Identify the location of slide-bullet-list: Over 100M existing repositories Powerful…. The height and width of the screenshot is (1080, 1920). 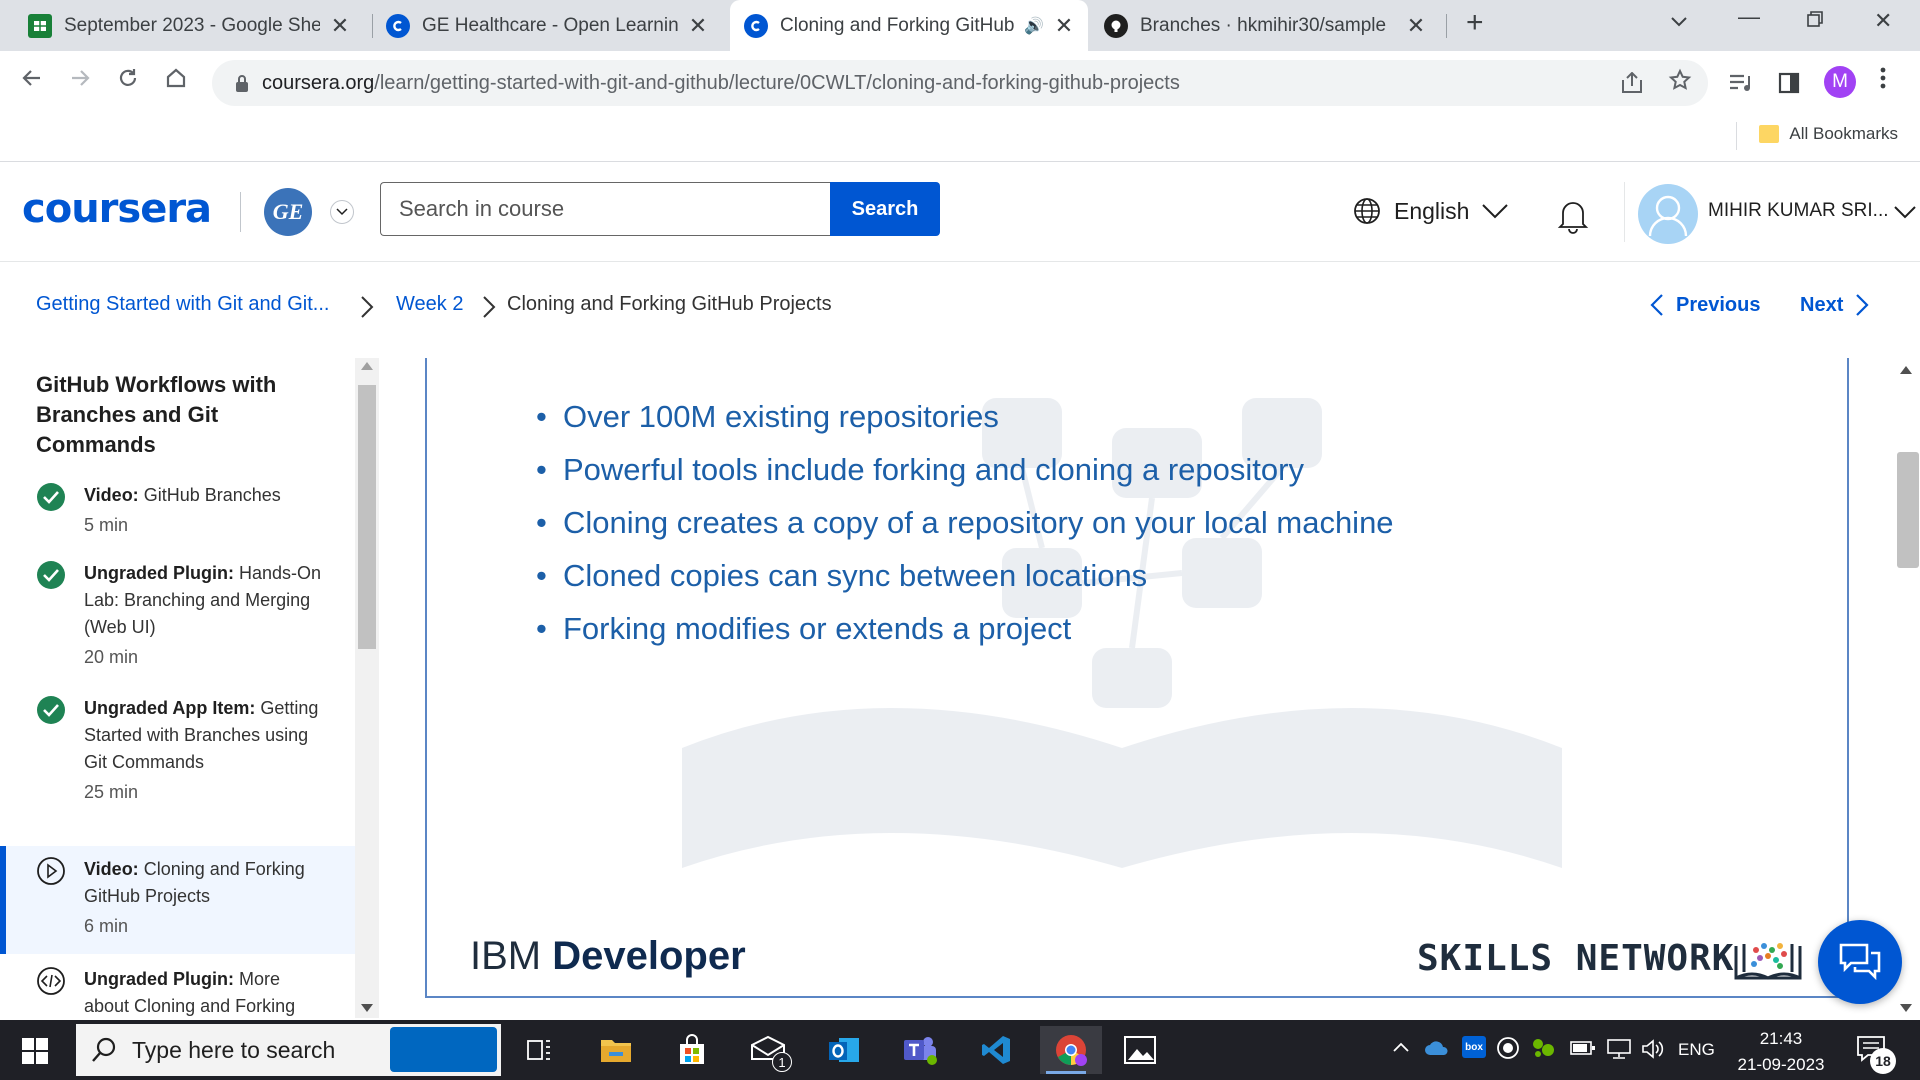
(965, 522).